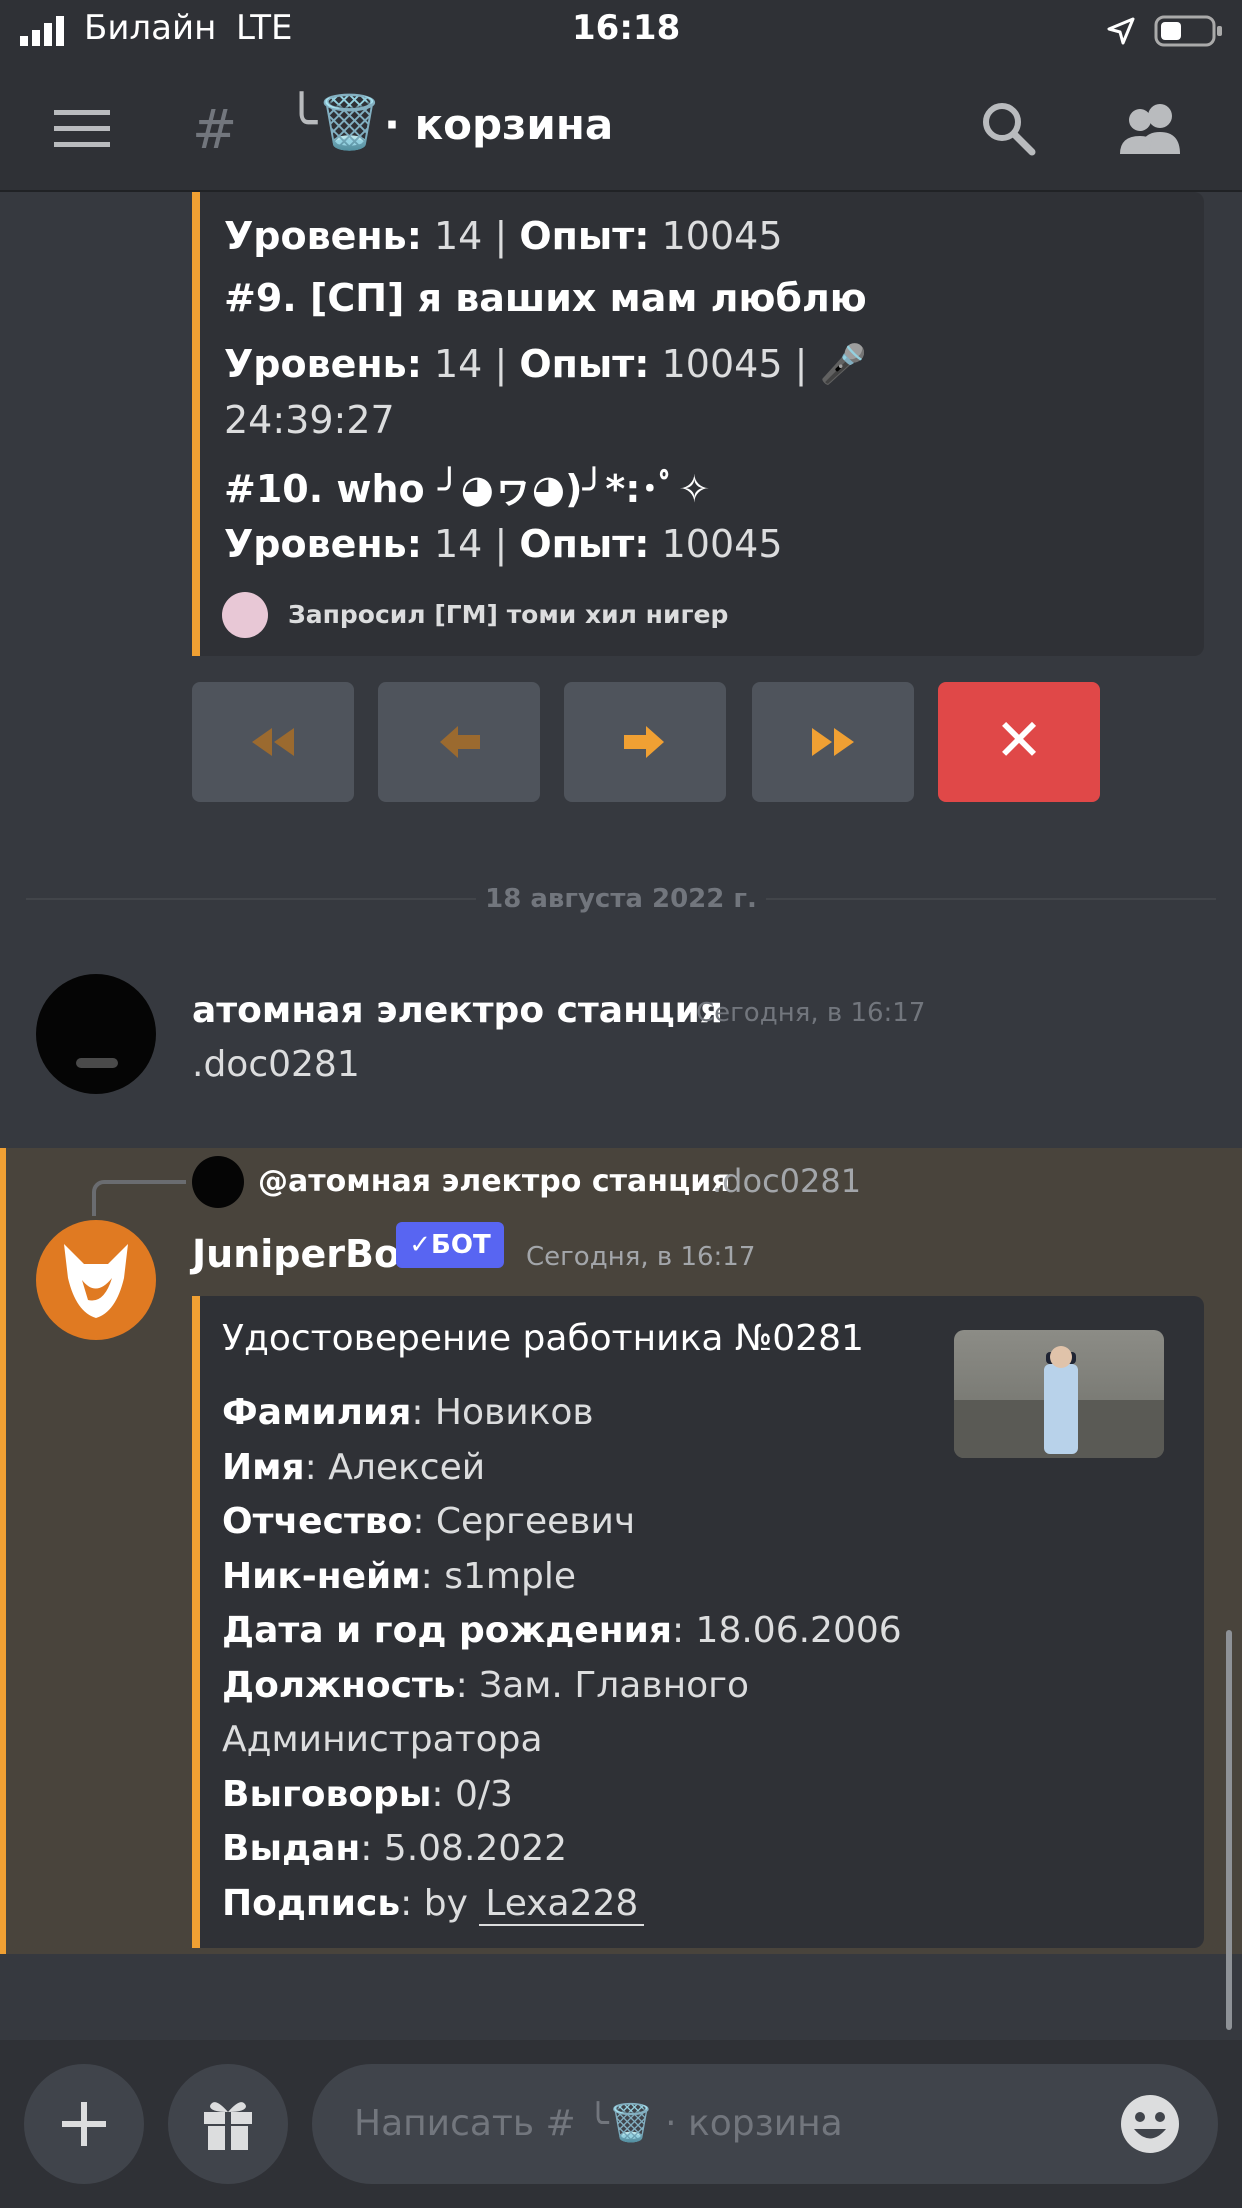 This screenshot has height=2208, width=1242. I want to click on menu-icon, so click(83, 128).